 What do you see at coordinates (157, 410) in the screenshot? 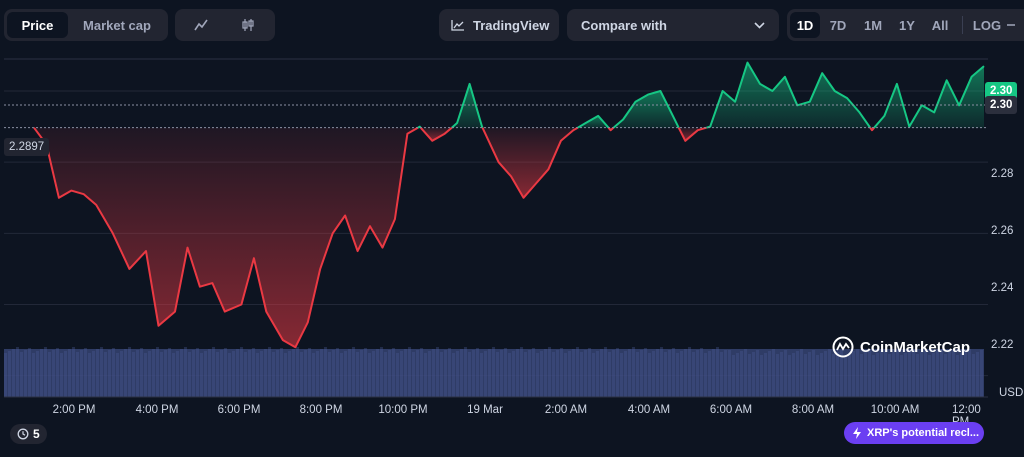
I see `x-tick-label: 4:00 PM` at bounding box center [157, 410].